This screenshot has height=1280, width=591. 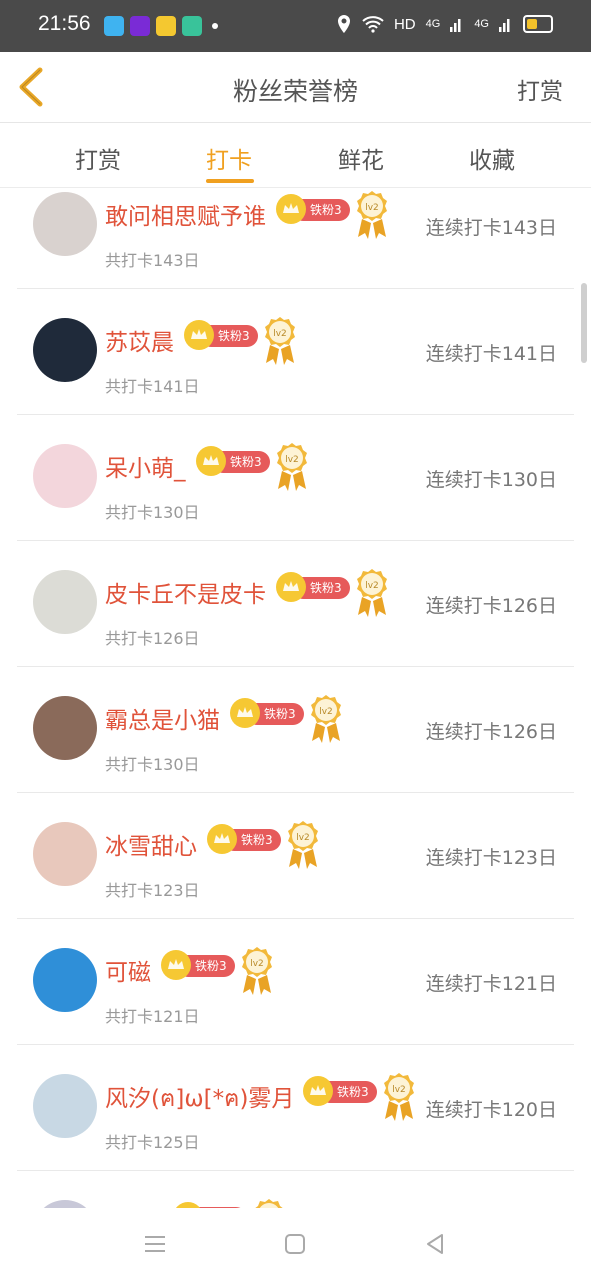 I want to click on back-icon, so click(x=435, y=1244).